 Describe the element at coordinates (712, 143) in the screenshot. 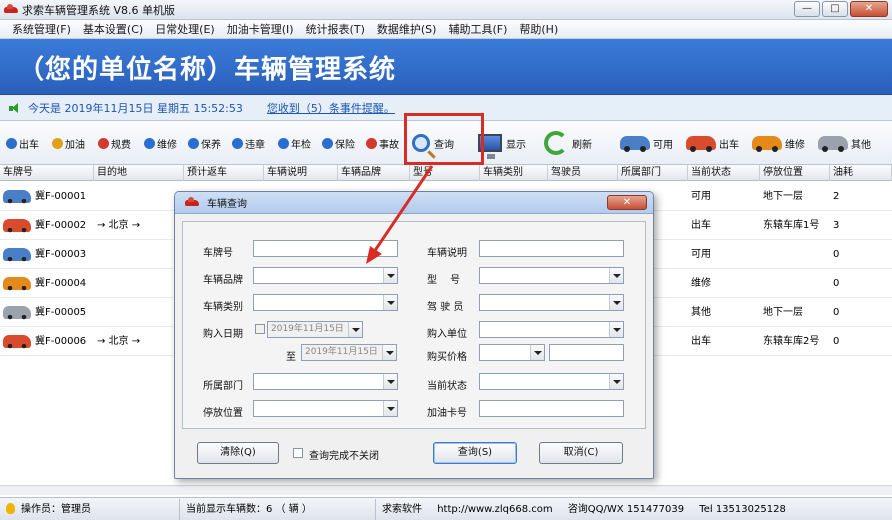

I see `filter-dispatched-button: 出车` at that location.